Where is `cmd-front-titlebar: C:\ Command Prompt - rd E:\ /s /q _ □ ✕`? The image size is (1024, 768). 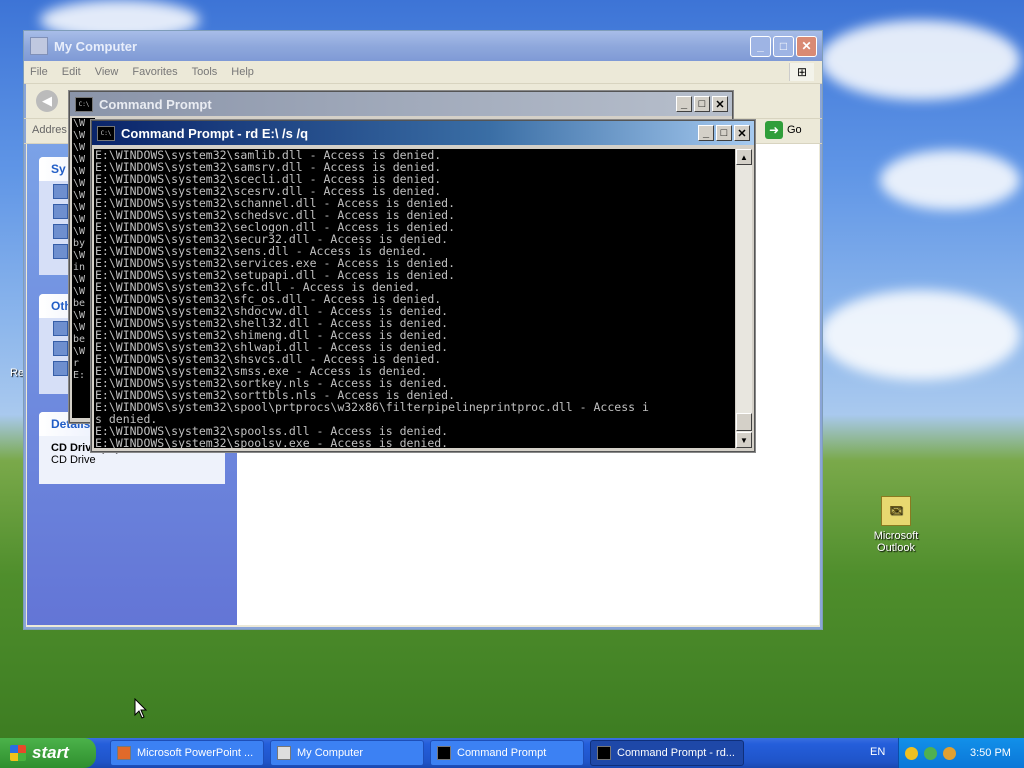
cmd-front-titlebar: C:\ Command Prompt - rd E:\ /s /q _ □ ✕ is located at coordinates (423, 133).